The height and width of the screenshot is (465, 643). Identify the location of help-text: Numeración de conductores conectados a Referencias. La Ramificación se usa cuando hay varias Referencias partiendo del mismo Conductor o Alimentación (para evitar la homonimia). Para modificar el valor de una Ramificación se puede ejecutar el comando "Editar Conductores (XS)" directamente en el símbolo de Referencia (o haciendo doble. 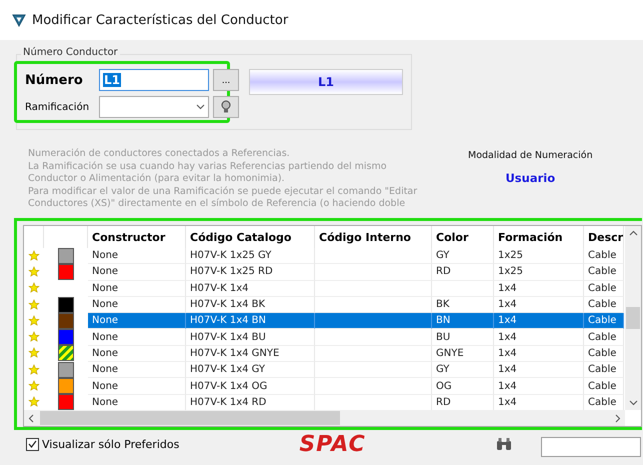
(223, 179).